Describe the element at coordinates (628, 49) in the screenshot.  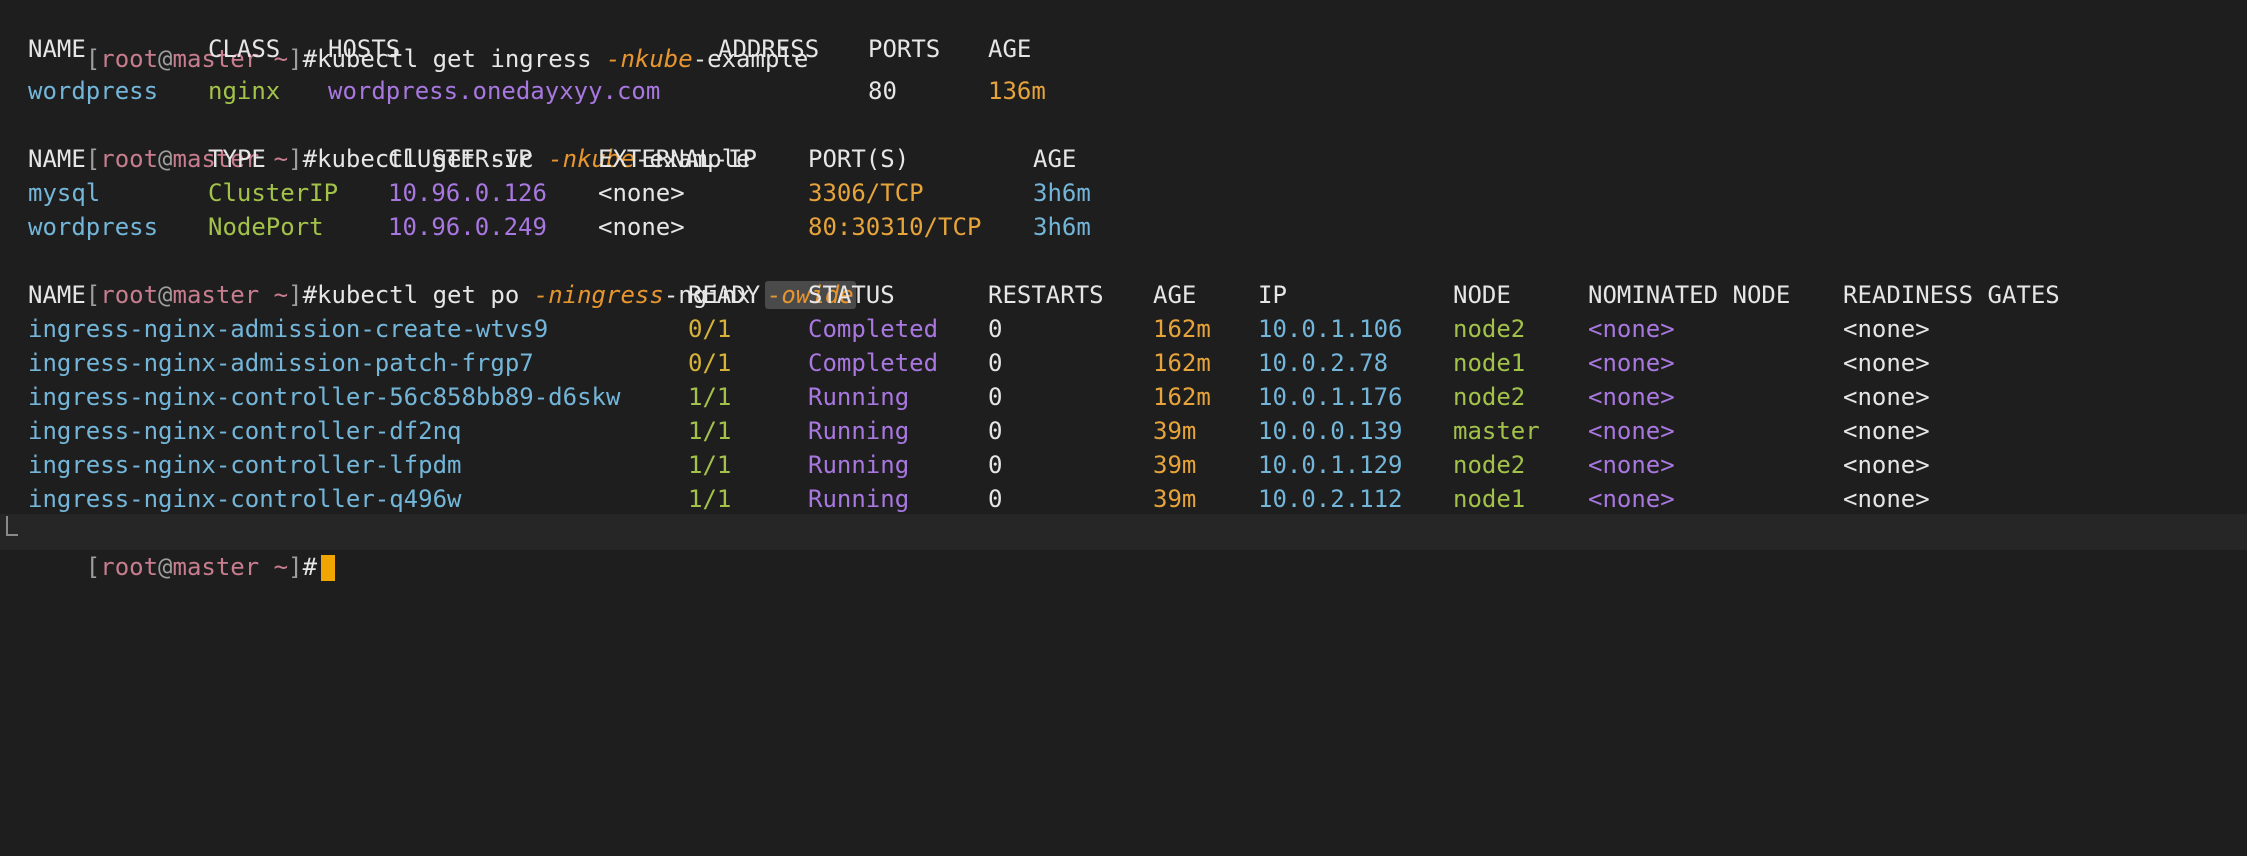
I see `ingress-header-row: NAME CLASS HOSTS ADDRESS PORTS AGE` at that location.